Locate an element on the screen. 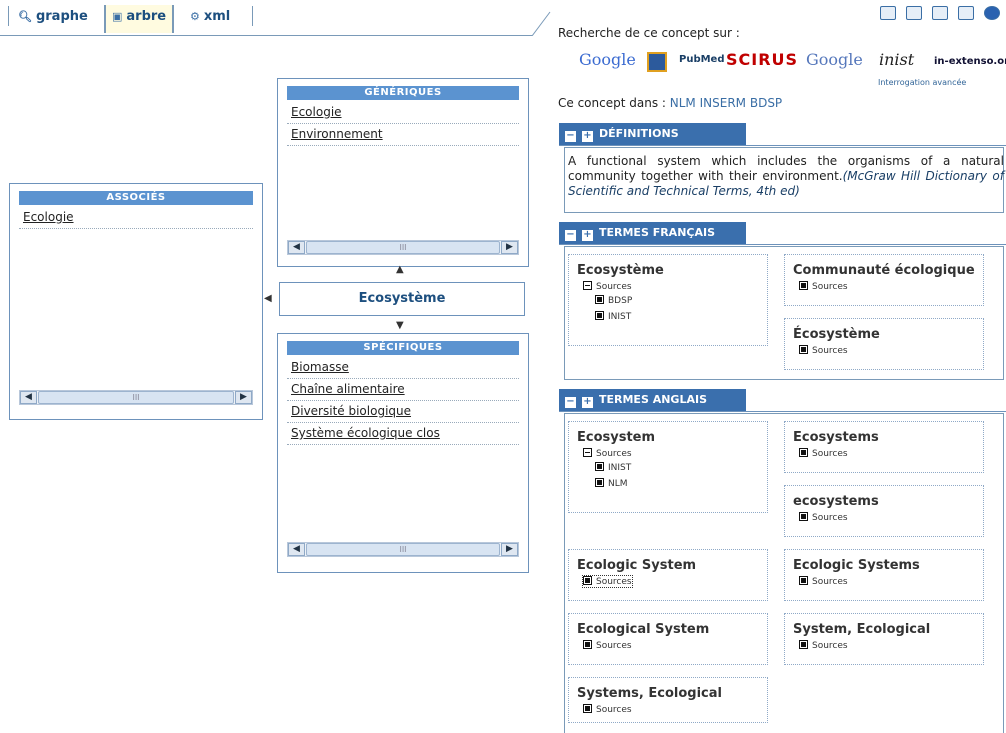 This screenshot has width=1006, height=733. mosaic-icon is located at coordinates (657, 62).